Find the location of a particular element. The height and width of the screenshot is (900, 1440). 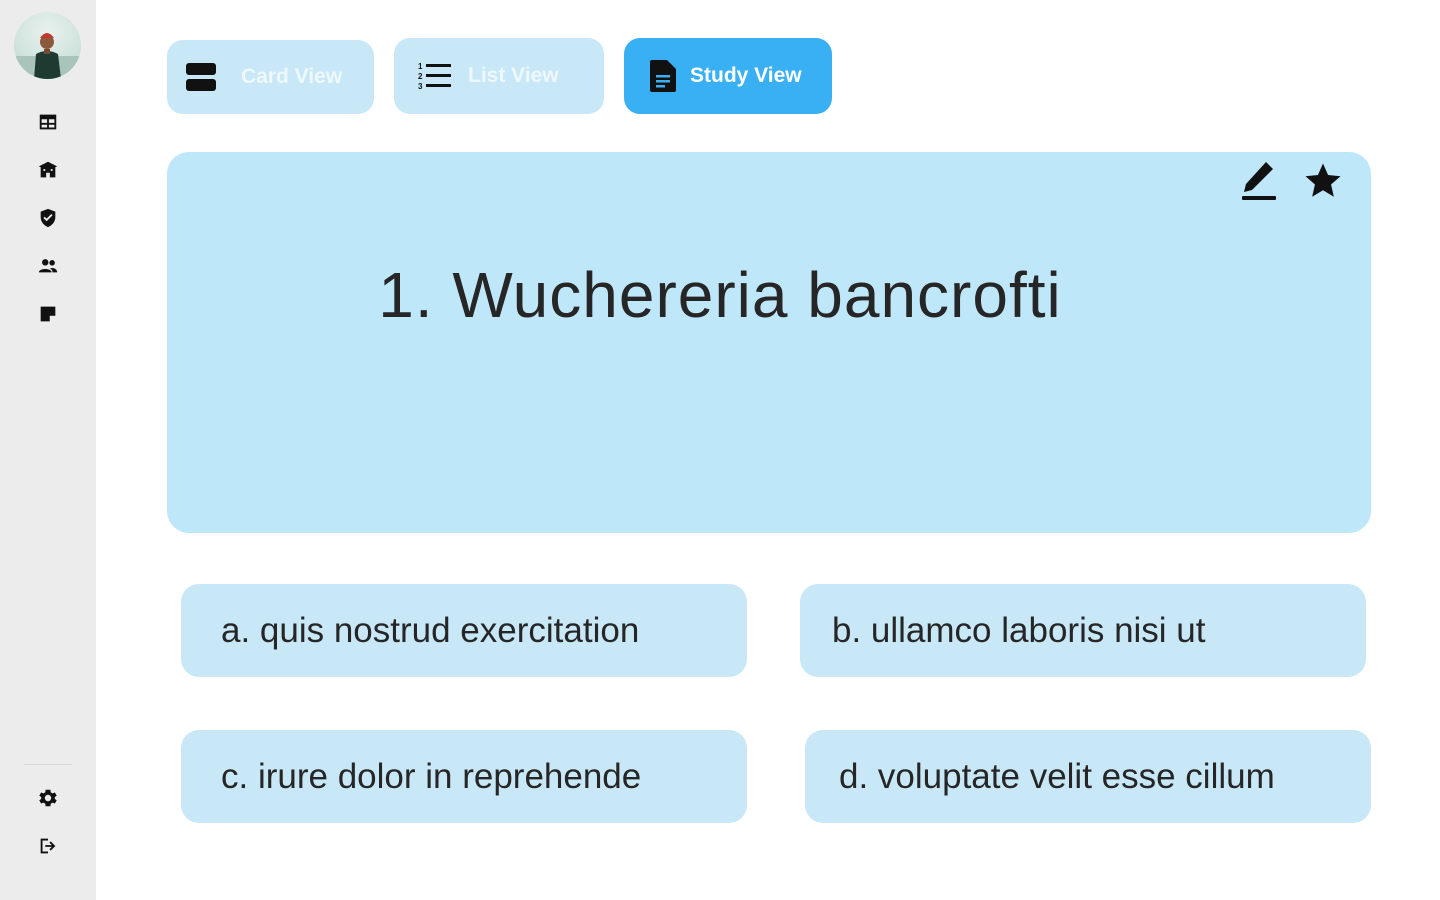

table-icon is located at coordinates (48, 122).